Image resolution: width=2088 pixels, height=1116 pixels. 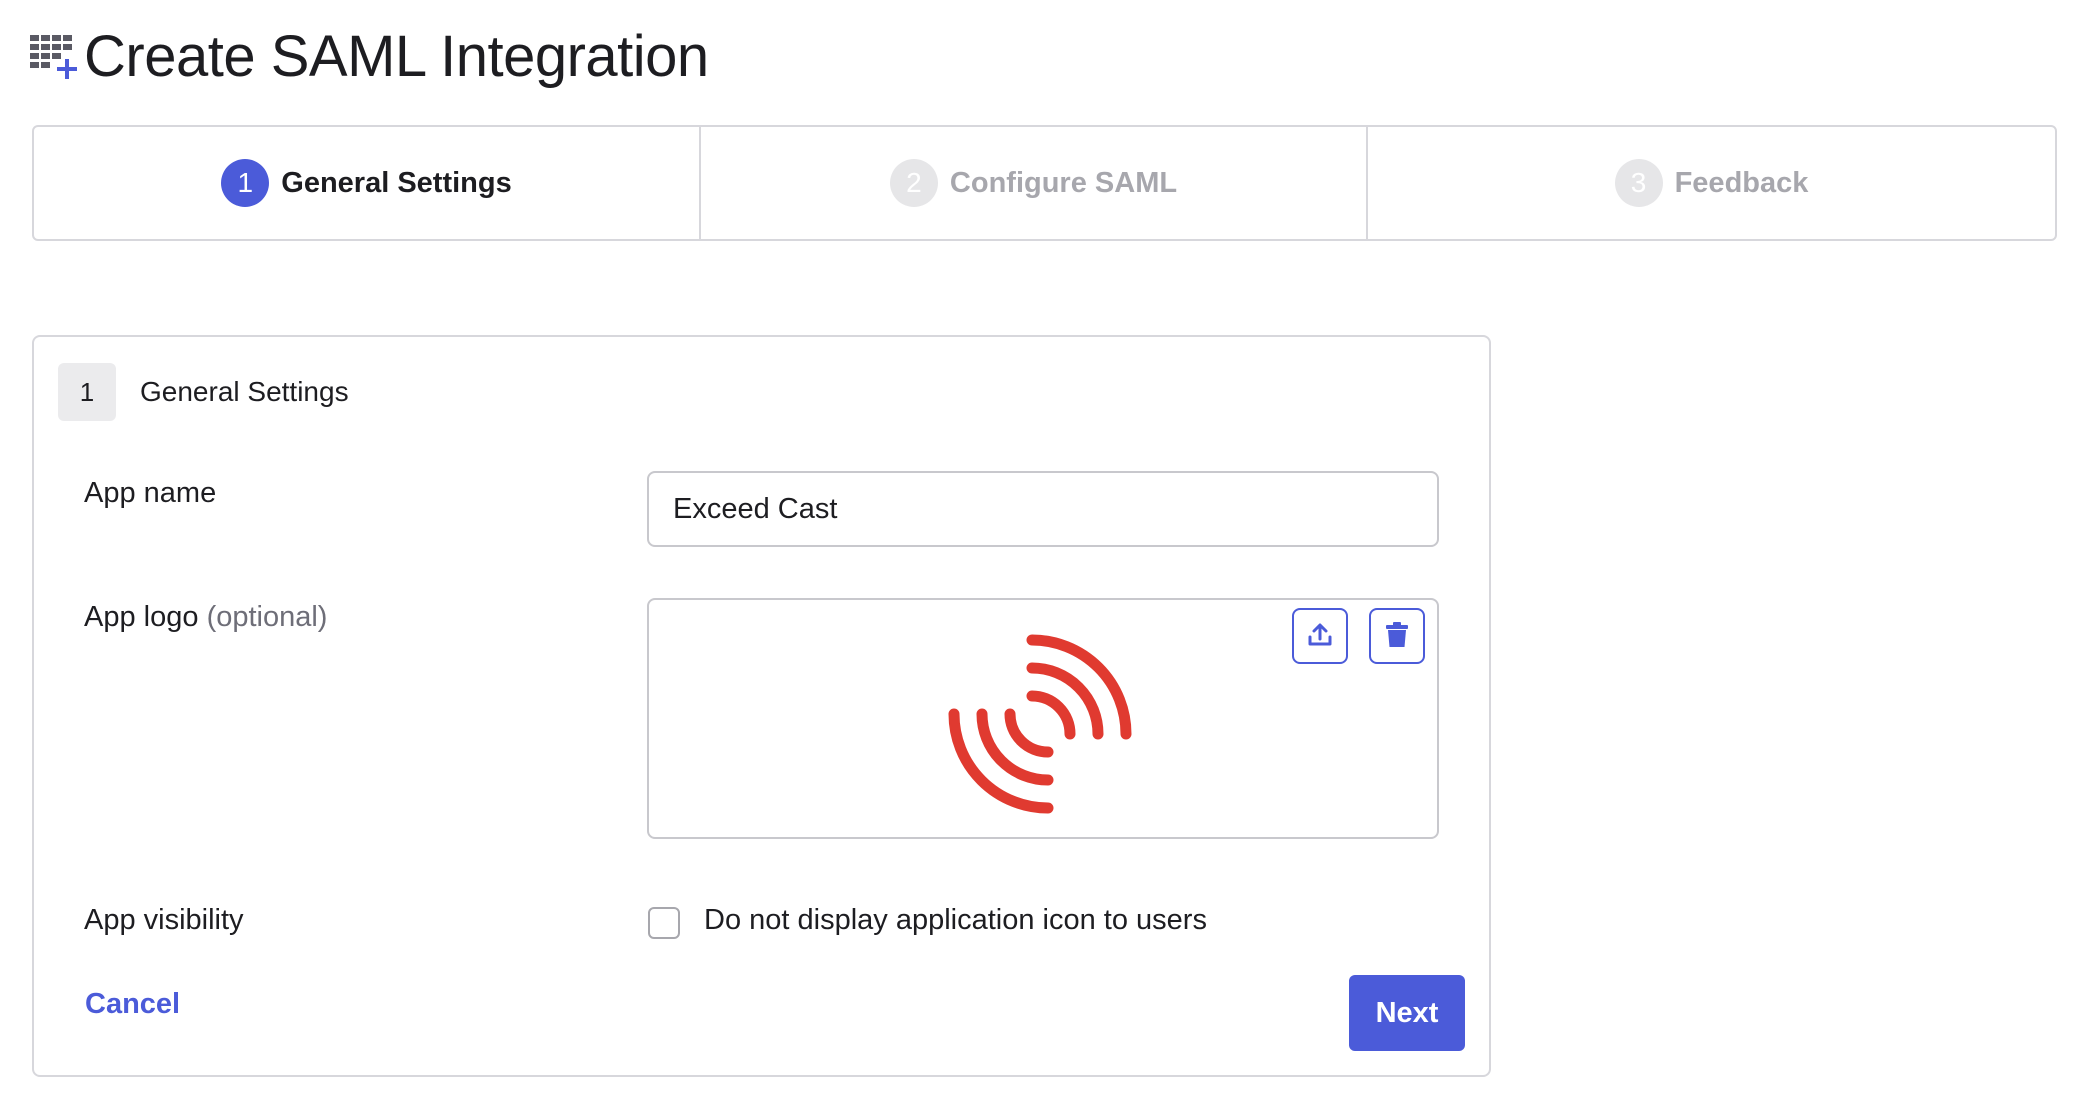 I want to click on step-configure-saml: 2 Configure SAML, so click(x=1034, y=183).